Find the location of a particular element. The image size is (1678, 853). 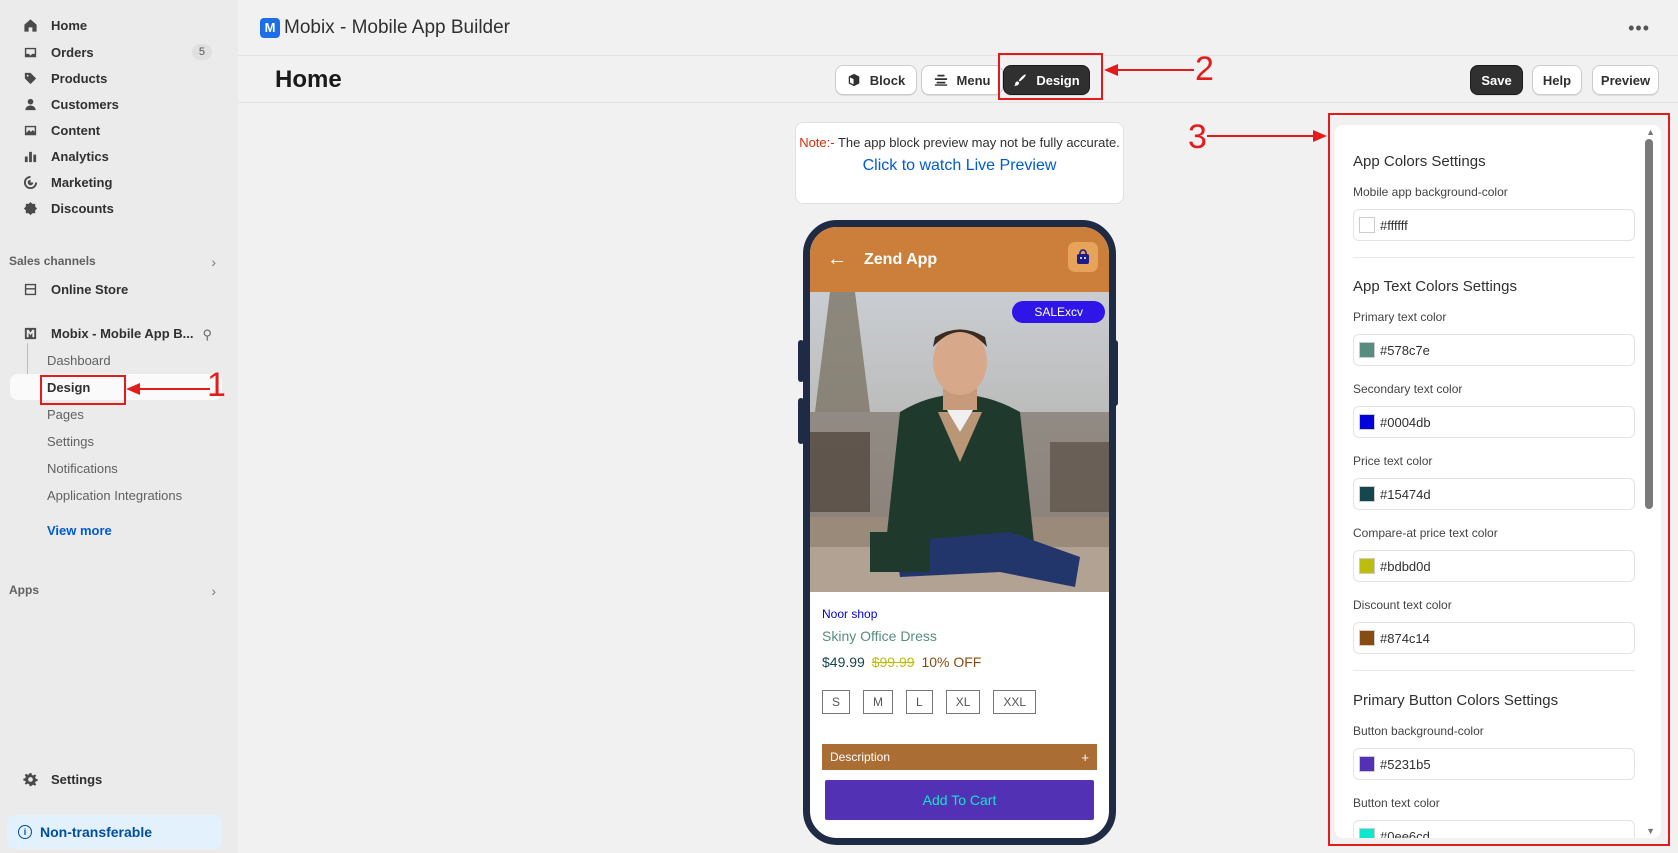

nav-analytics: Analytics is located at coordinates (116, 156).